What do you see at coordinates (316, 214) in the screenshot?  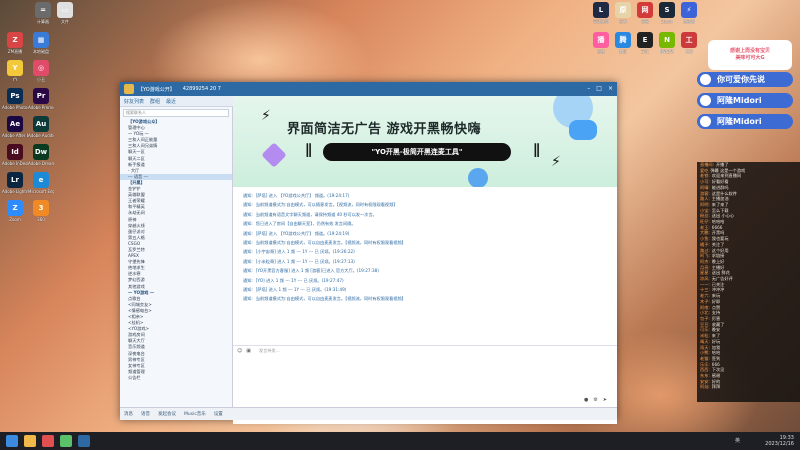 I see `message-text: 当前频道有语音文字聊天频道，请保持频道 40 秒可以发一次言。` at bounding box center [316, 214].